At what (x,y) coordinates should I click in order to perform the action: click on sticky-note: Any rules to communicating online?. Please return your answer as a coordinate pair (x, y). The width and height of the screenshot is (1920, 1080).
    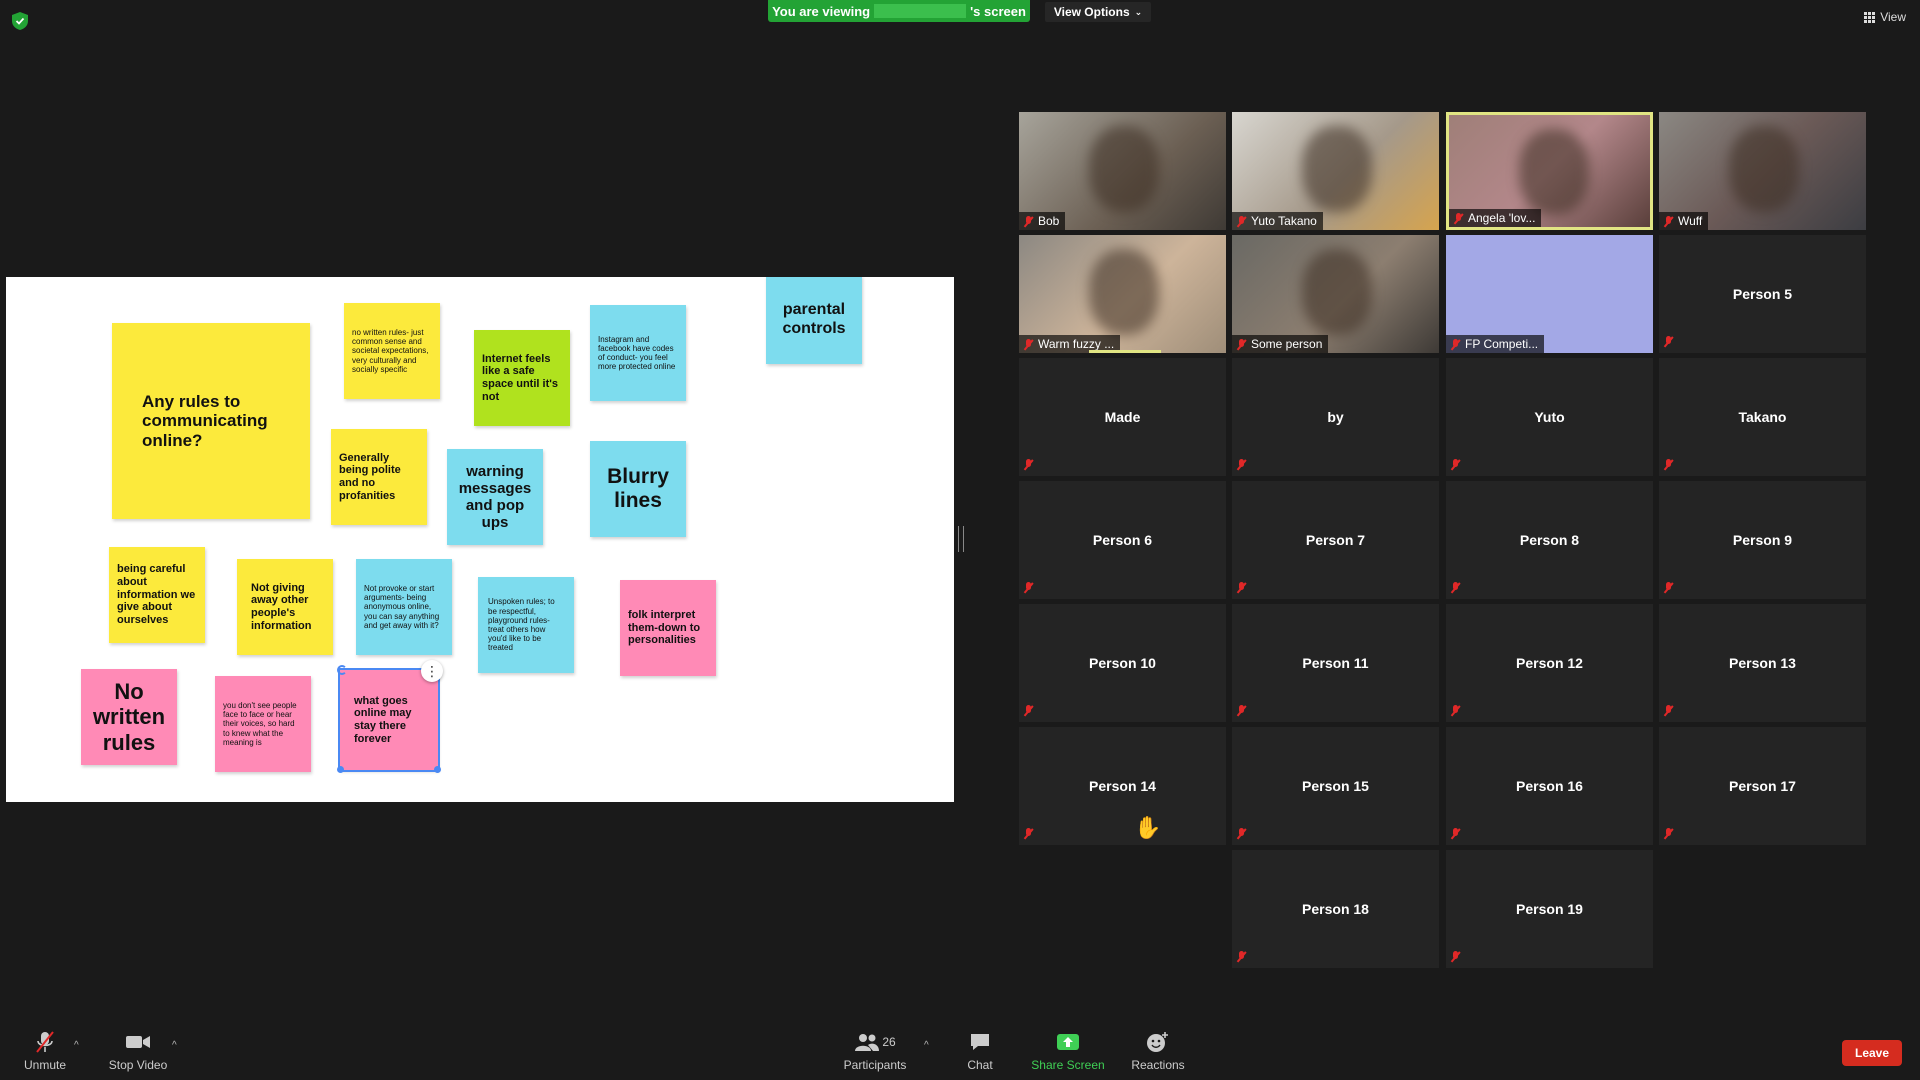
    Looking at the image, I should click on (211, 421).